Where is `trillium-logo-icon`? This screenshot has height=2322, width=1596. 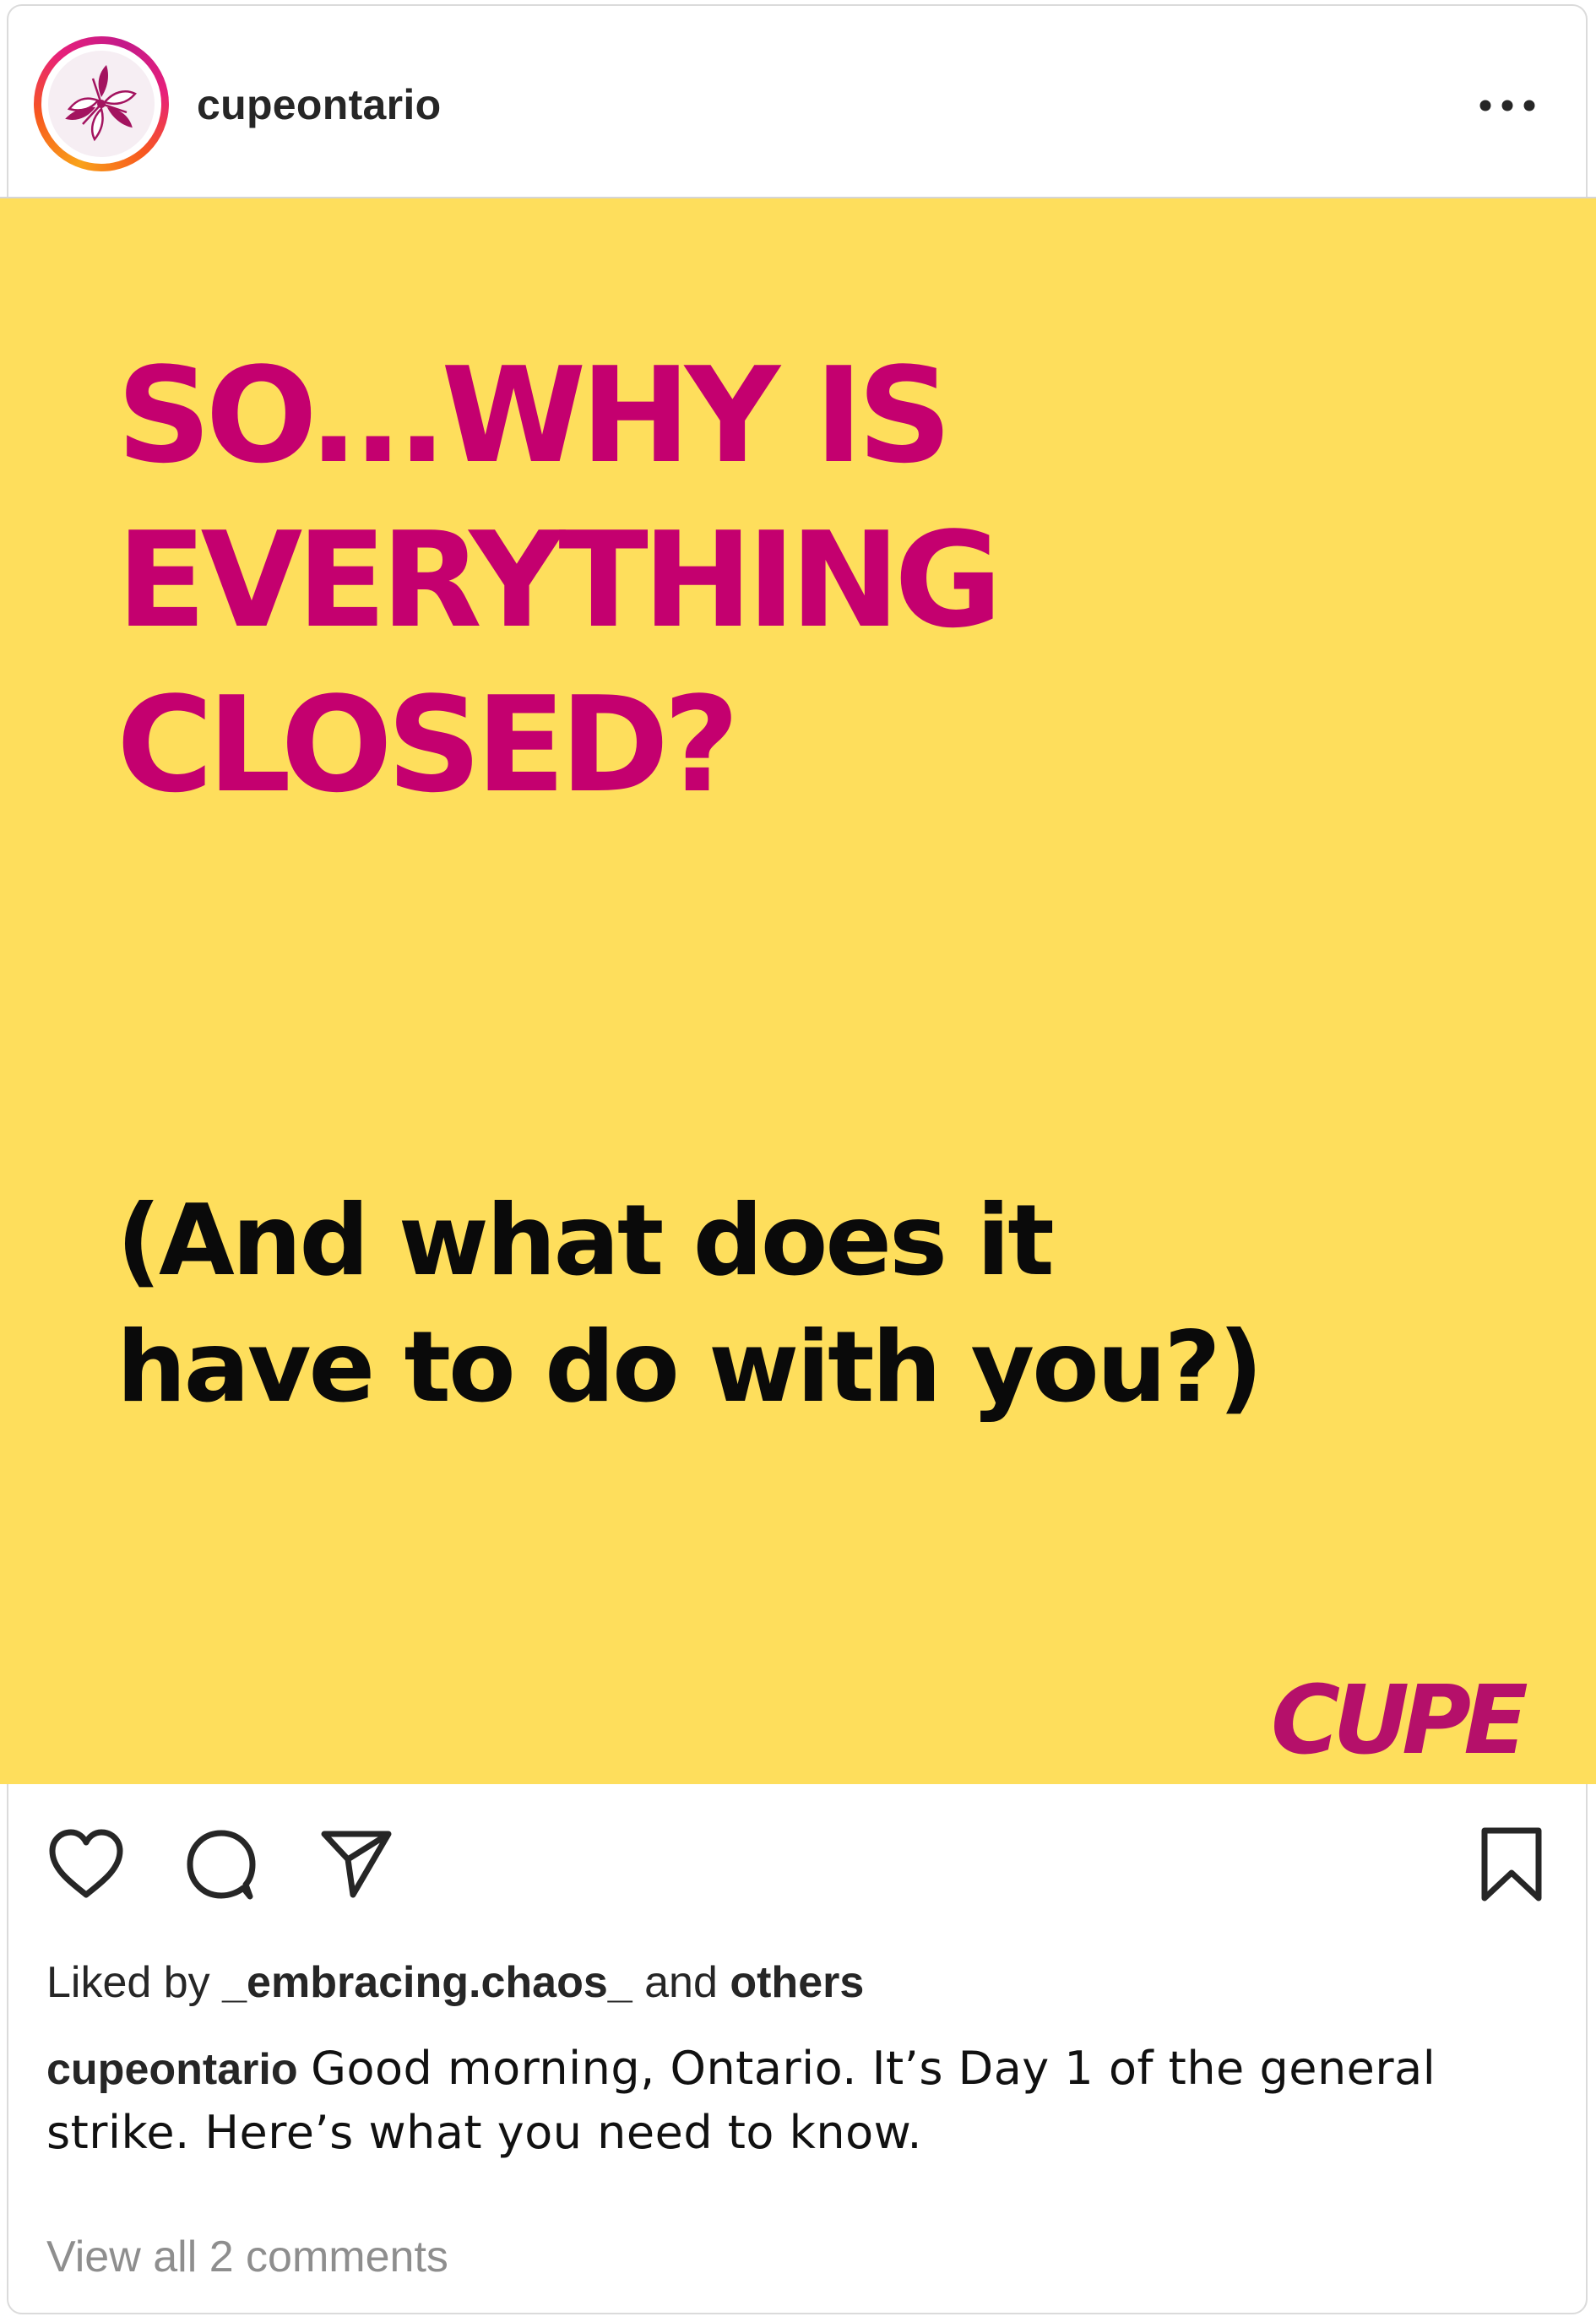
trillium-logo-icon is located at coordinates (101, 103).